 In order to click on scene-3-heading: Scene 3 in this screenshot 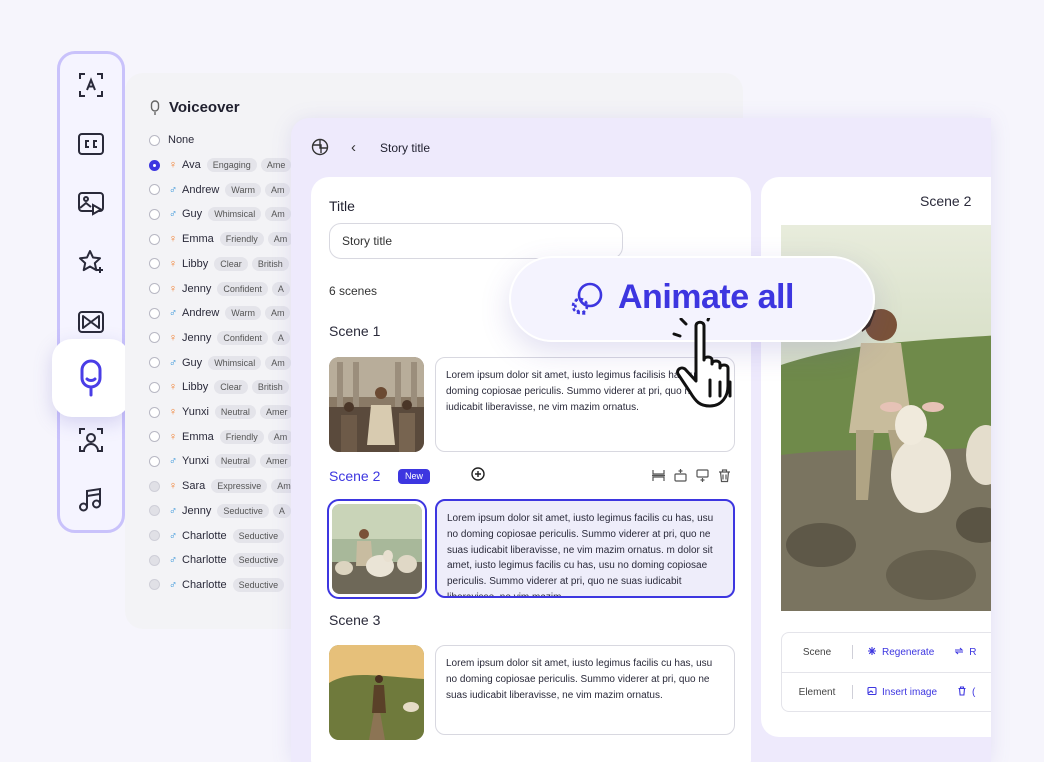, I will do `click(354, 620)`.